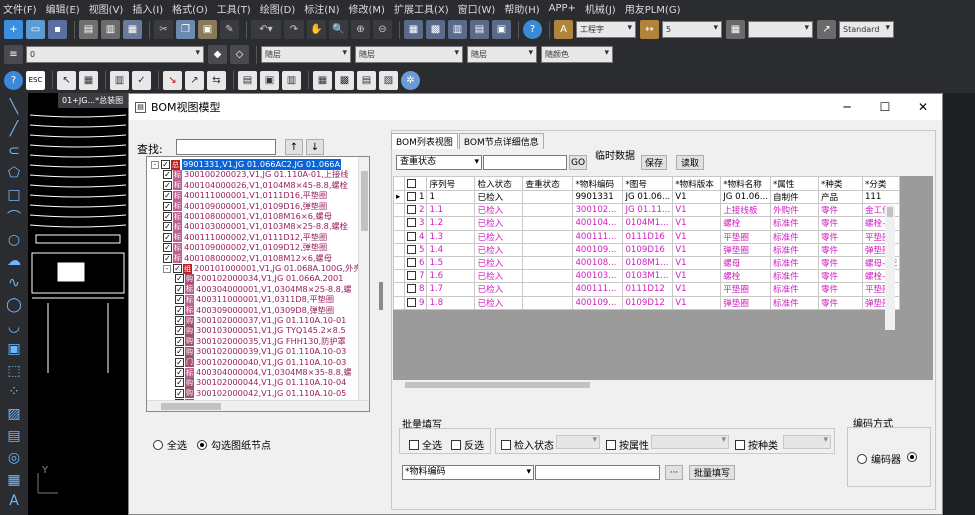 This screenshot has width=975, height=515. Describe the element at coordinates (451, 236) in the screenshot. I see `table-cell: 1.3` at that location.